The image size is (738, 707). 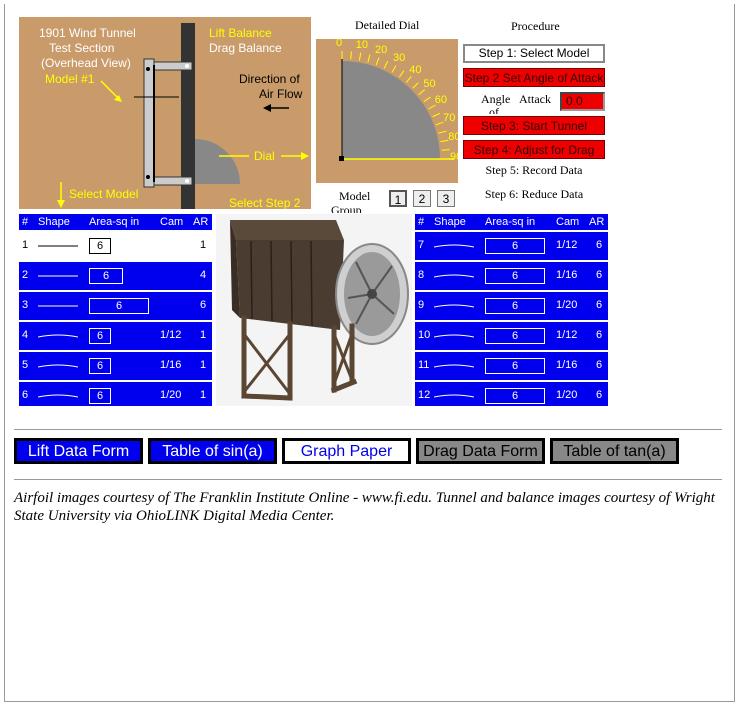 I want to click on row-number: 8, so click(x=421, y=275).